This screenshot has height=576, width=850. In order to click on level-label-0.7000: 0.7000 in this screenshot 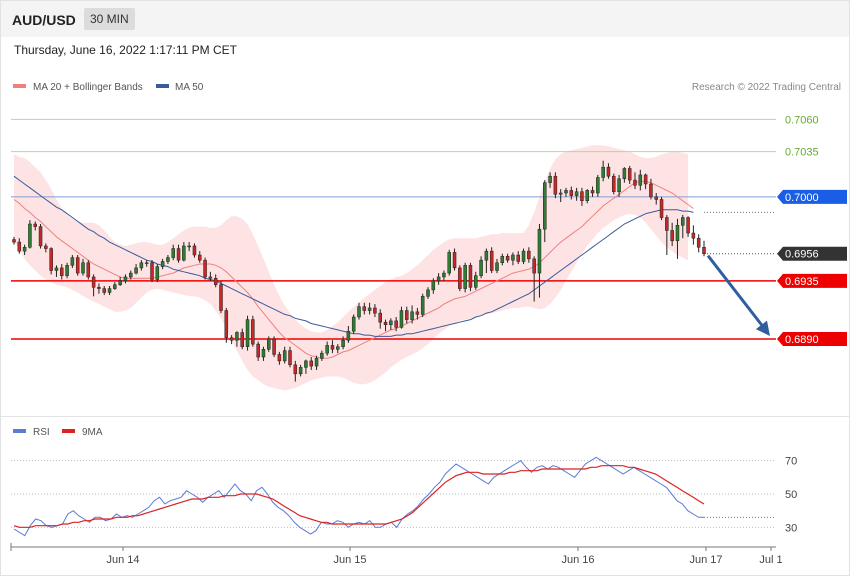, I will do `click(802, 198)`.